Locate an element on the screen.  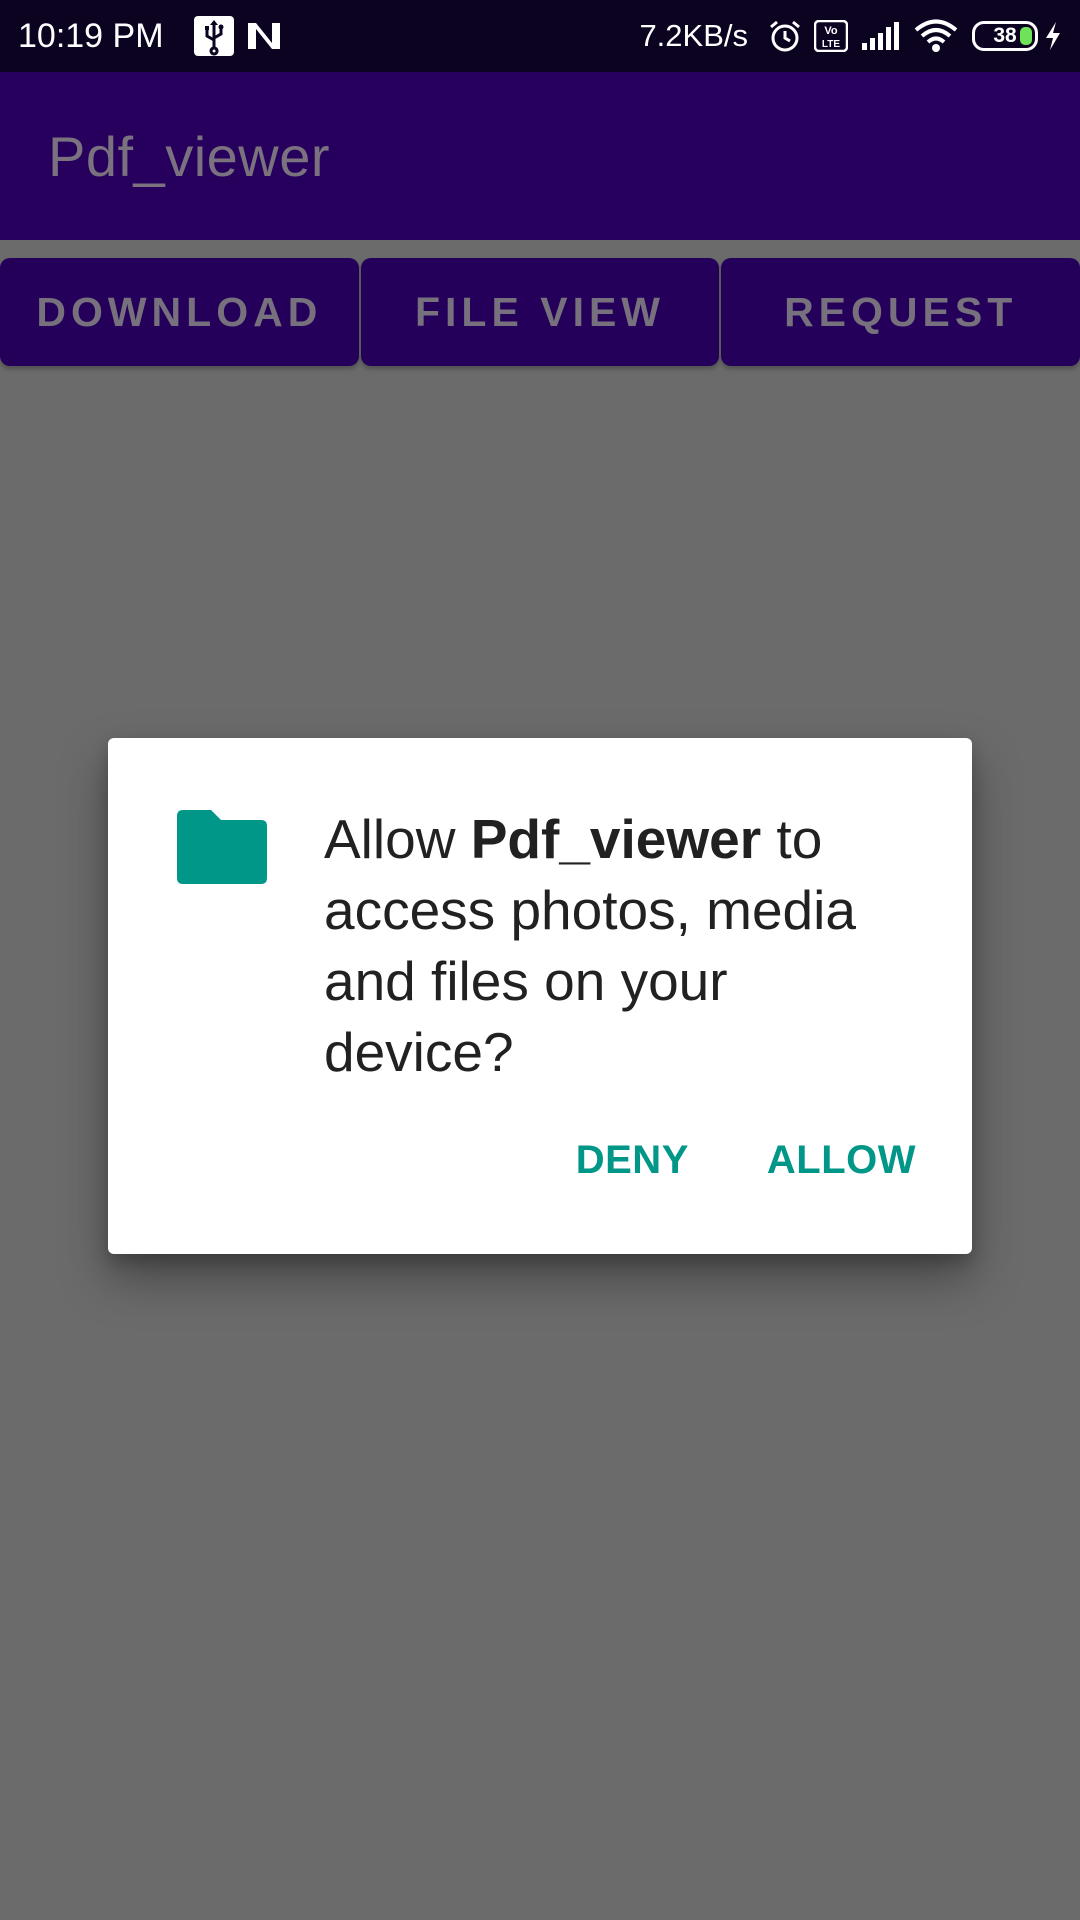
usb-icon is located at coordinates (213, 36).